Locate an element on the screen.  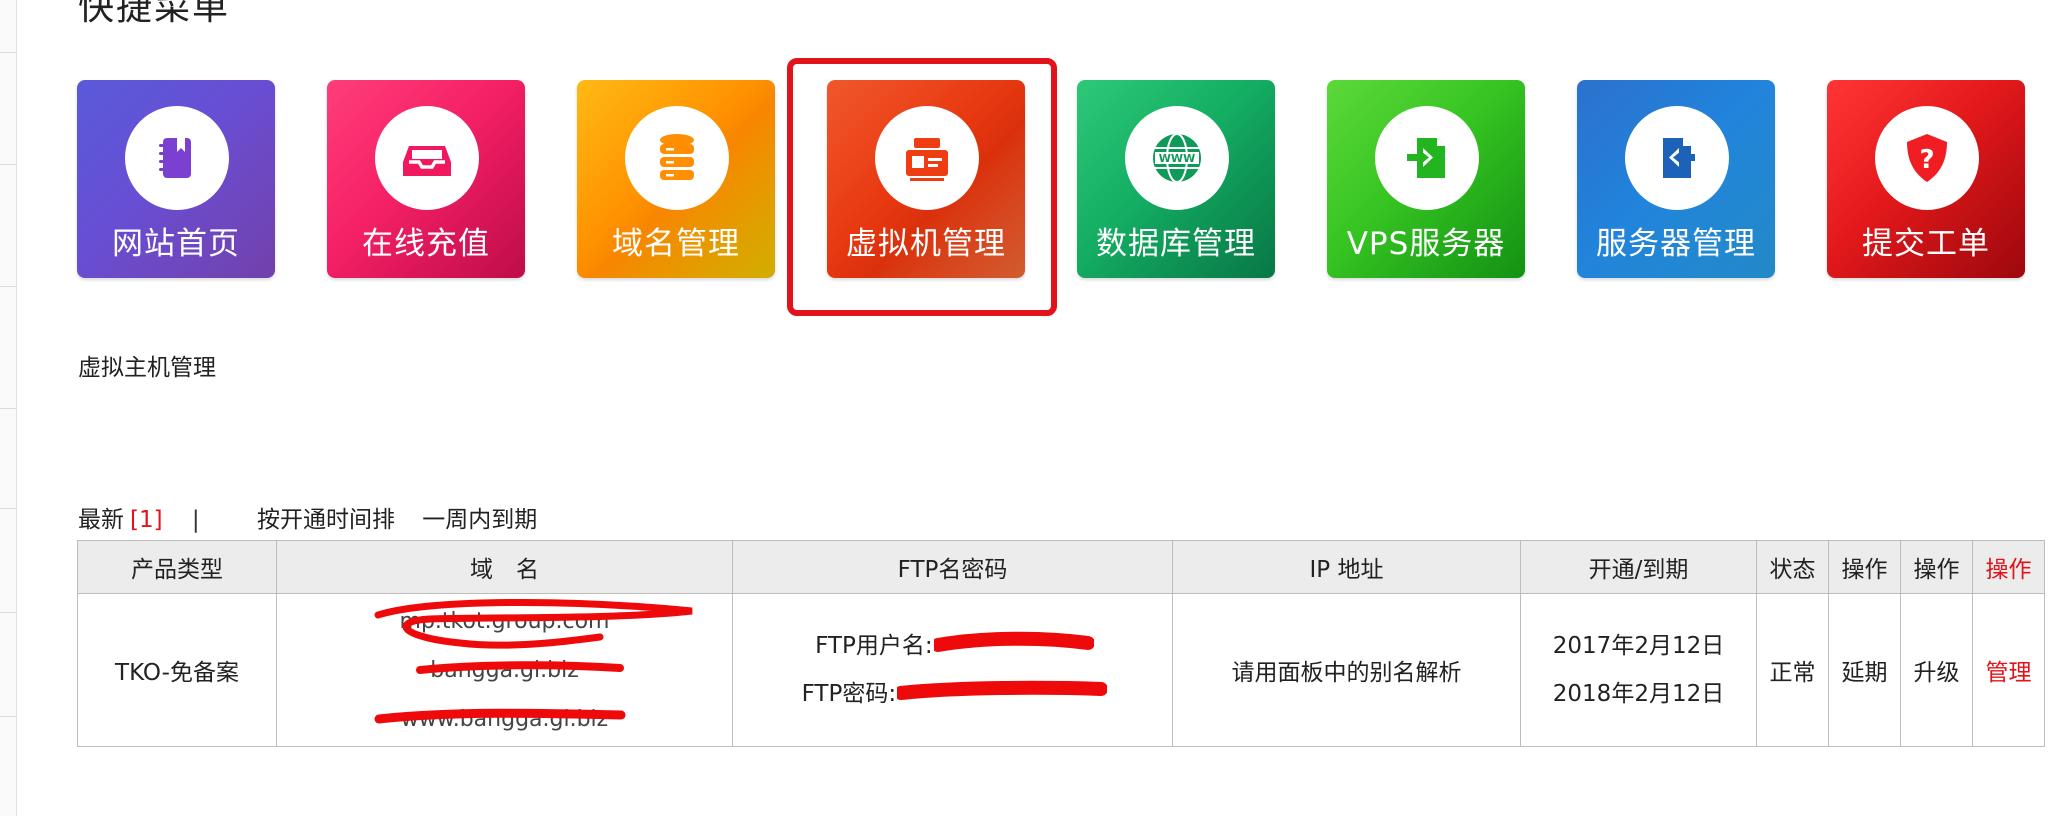
col-status: 状态 is located at coordinates (1792, 567).